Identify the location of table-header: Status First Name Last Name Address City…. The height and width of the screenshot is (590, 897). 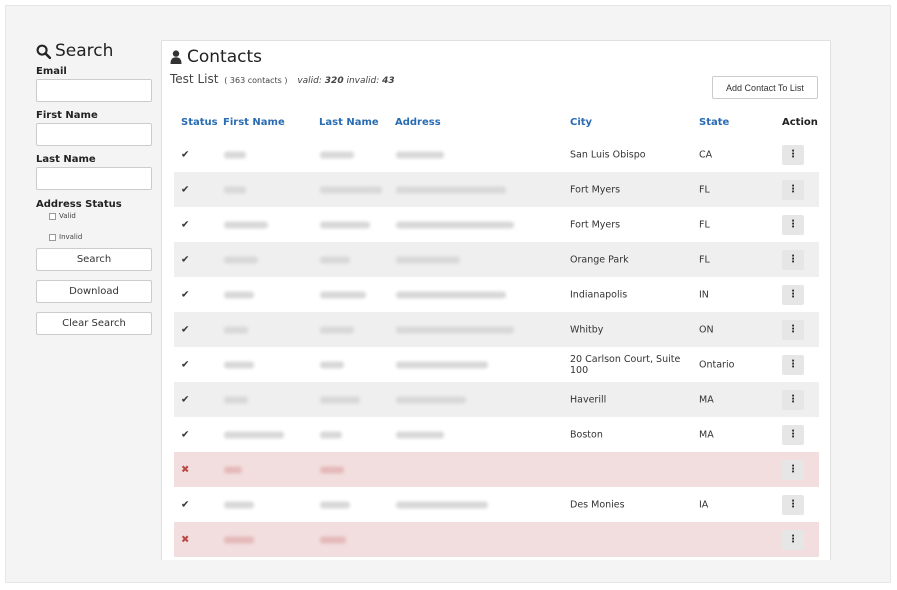
(496, 125).